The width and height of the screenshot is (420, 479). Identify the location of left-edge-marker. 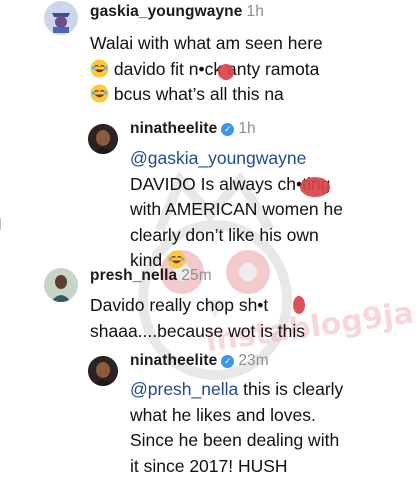
(2, 224).